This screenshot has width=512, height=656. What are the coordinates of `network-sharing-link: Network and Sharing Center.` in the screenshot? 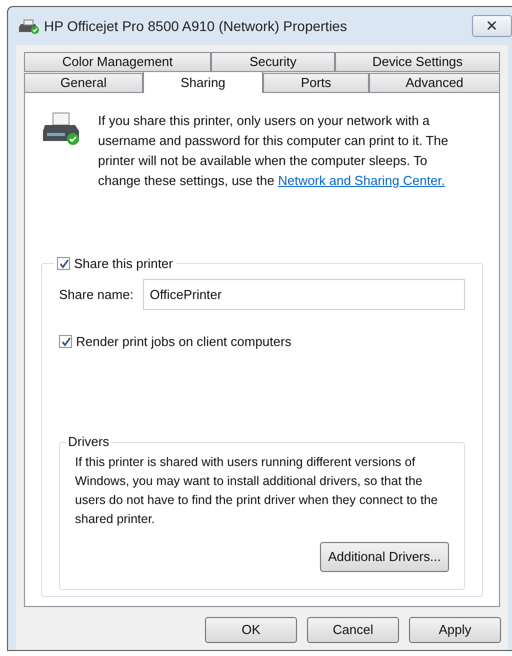 It's located at (361, 180).